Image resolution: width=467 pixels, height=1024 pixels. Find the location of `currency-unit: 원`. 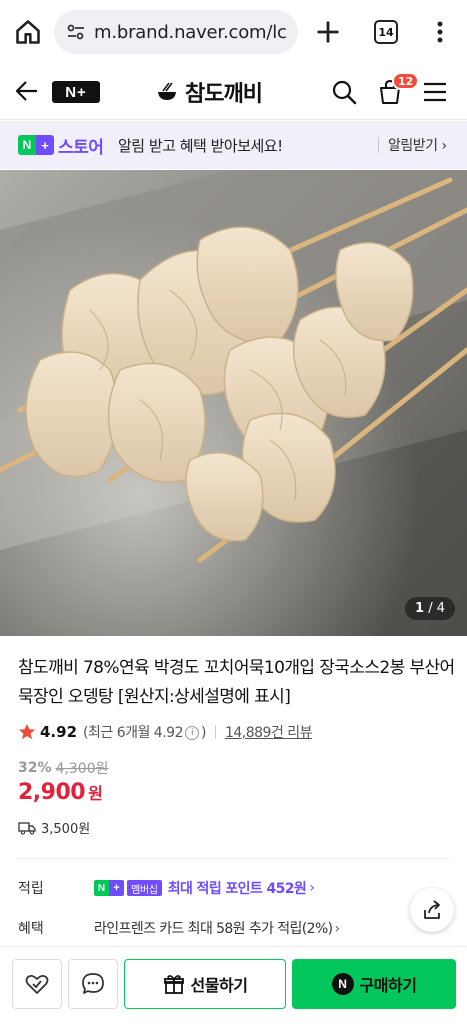

currency-unit: 원 is located at coordinates (95, 793).